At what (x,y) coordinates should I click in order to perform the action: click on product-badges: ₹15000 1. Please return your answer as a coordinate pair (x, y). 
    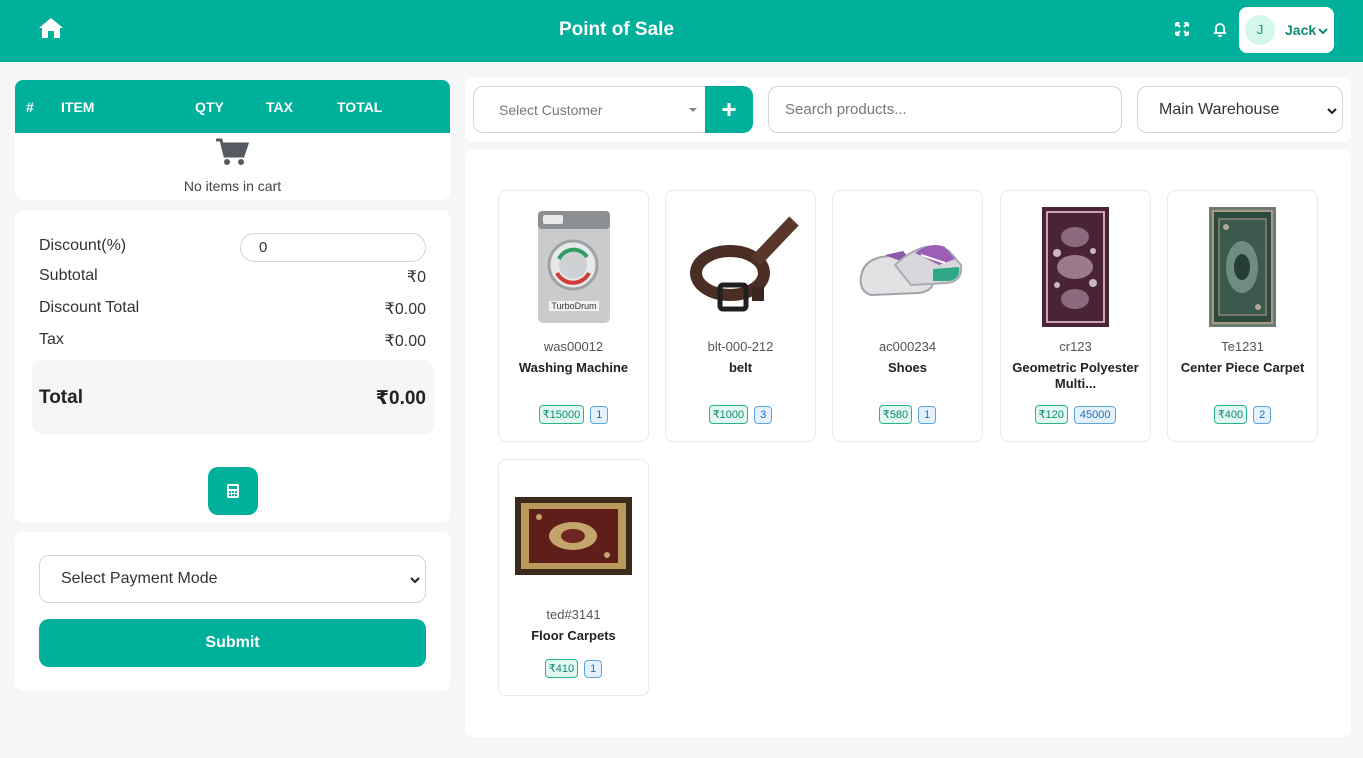
    Looking at the image, I should click on (573, 414).